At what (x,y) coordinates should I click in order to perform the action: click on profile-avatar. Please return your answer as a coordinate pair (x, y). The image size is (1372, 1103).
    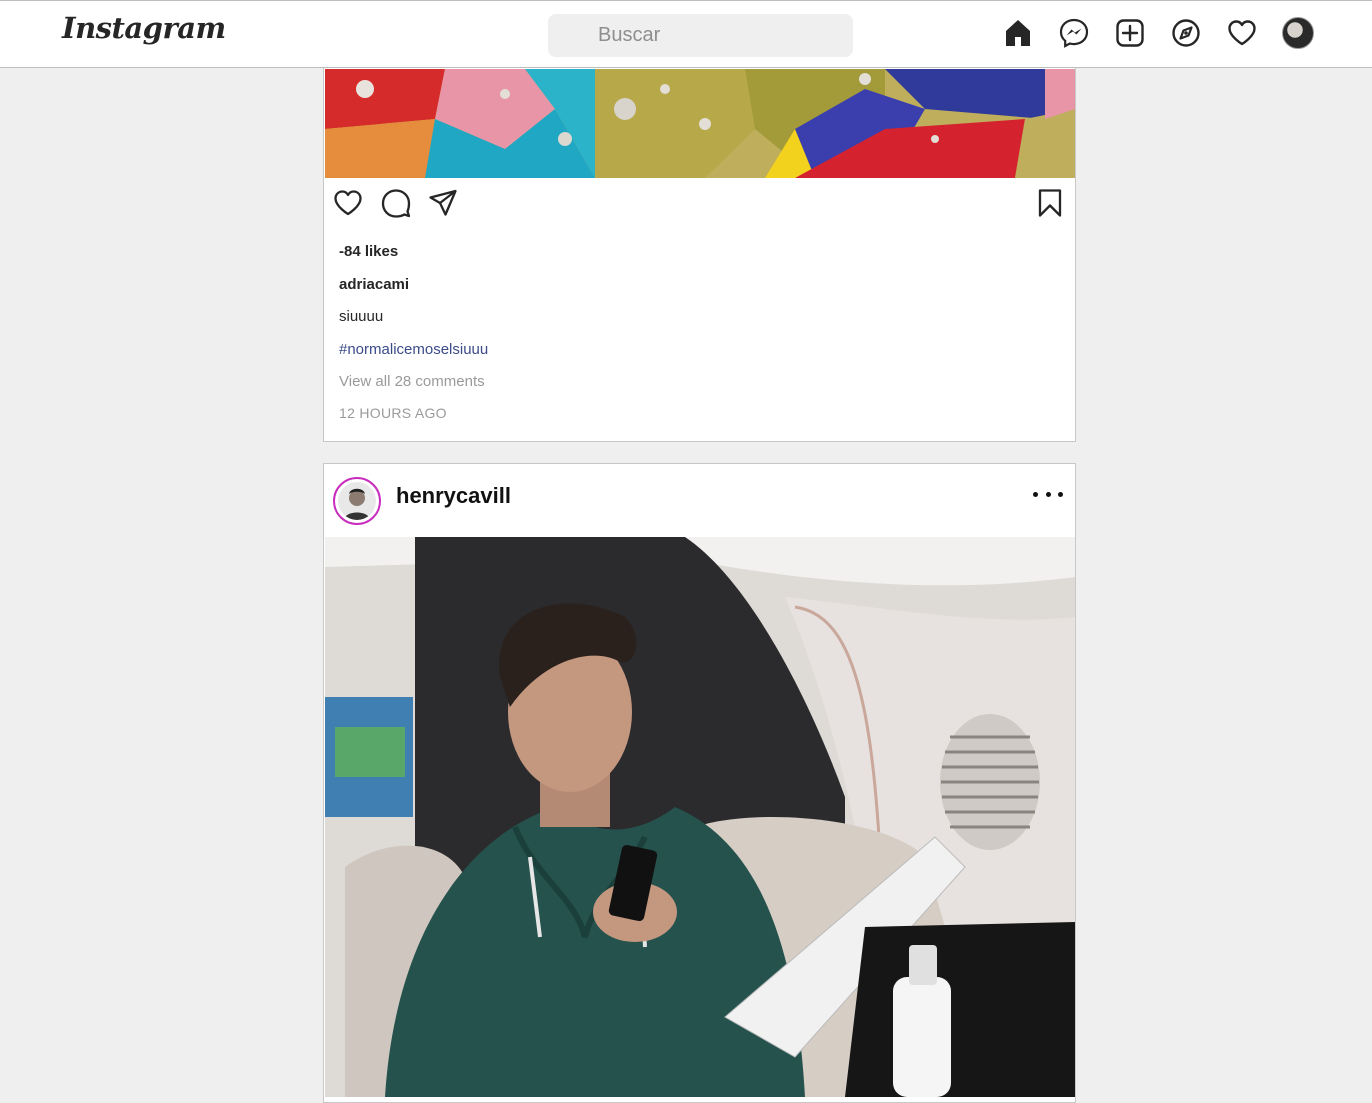
    Looking at the image, I should click on (1298, 33).